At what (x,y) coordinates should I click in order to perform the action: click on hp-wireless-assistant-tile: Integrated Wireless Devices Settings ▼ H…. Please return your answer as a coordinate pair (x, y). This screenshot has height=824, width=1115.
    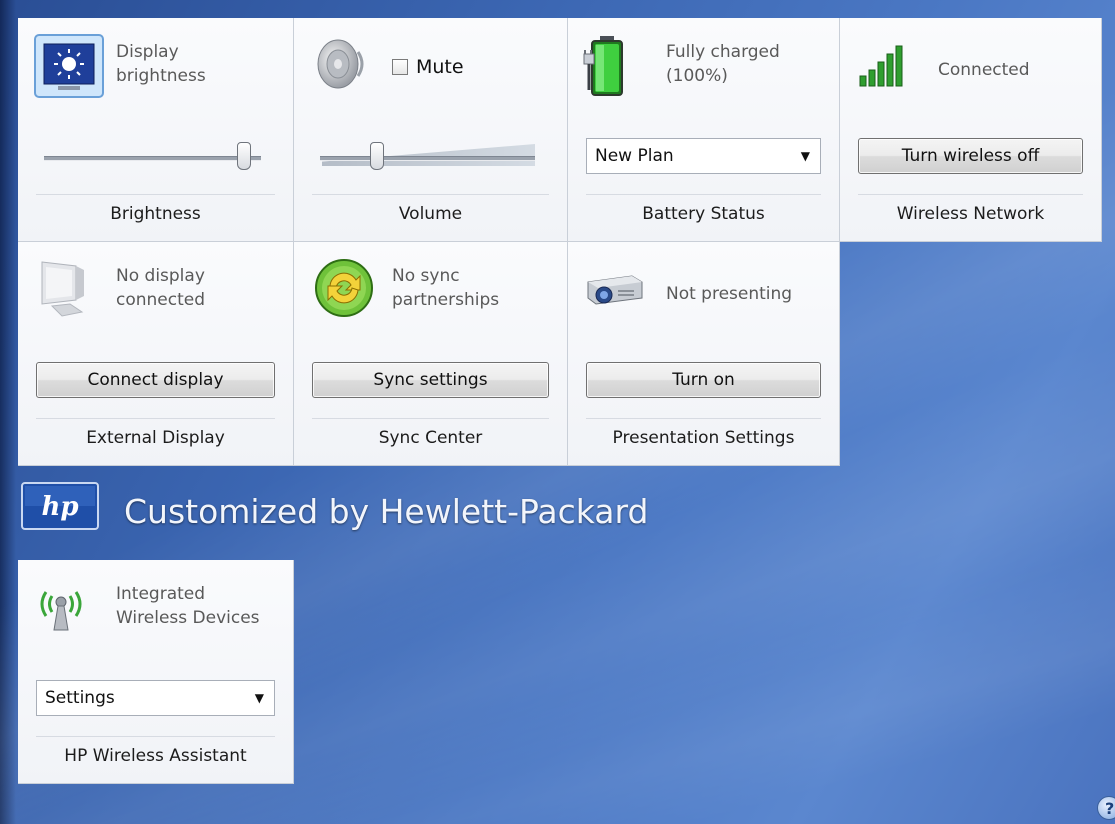
    Looking at the image, I should click on (156, 672).